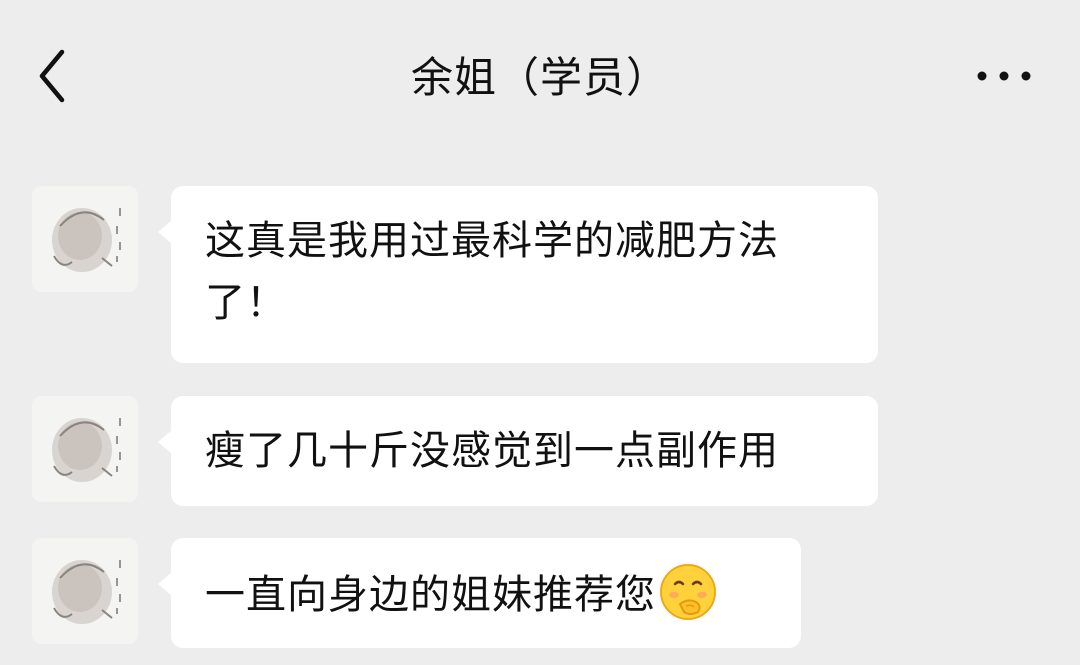 This screenshot has width=1080, height=665. I want to click on more-button, so click(1004, 76).